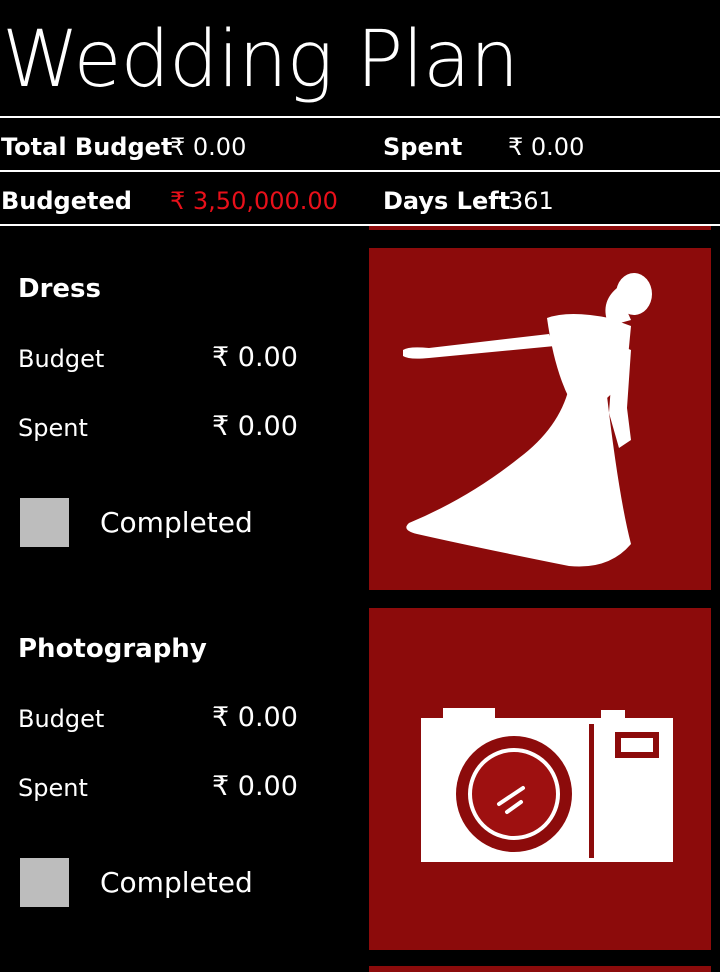 The width and height of the screenshot is (720, 972). What do you see at coordinates (208, 147) in the screenshot?
I see `total-budget-value: ₹ 0.00` at bounding box center [208, 147].